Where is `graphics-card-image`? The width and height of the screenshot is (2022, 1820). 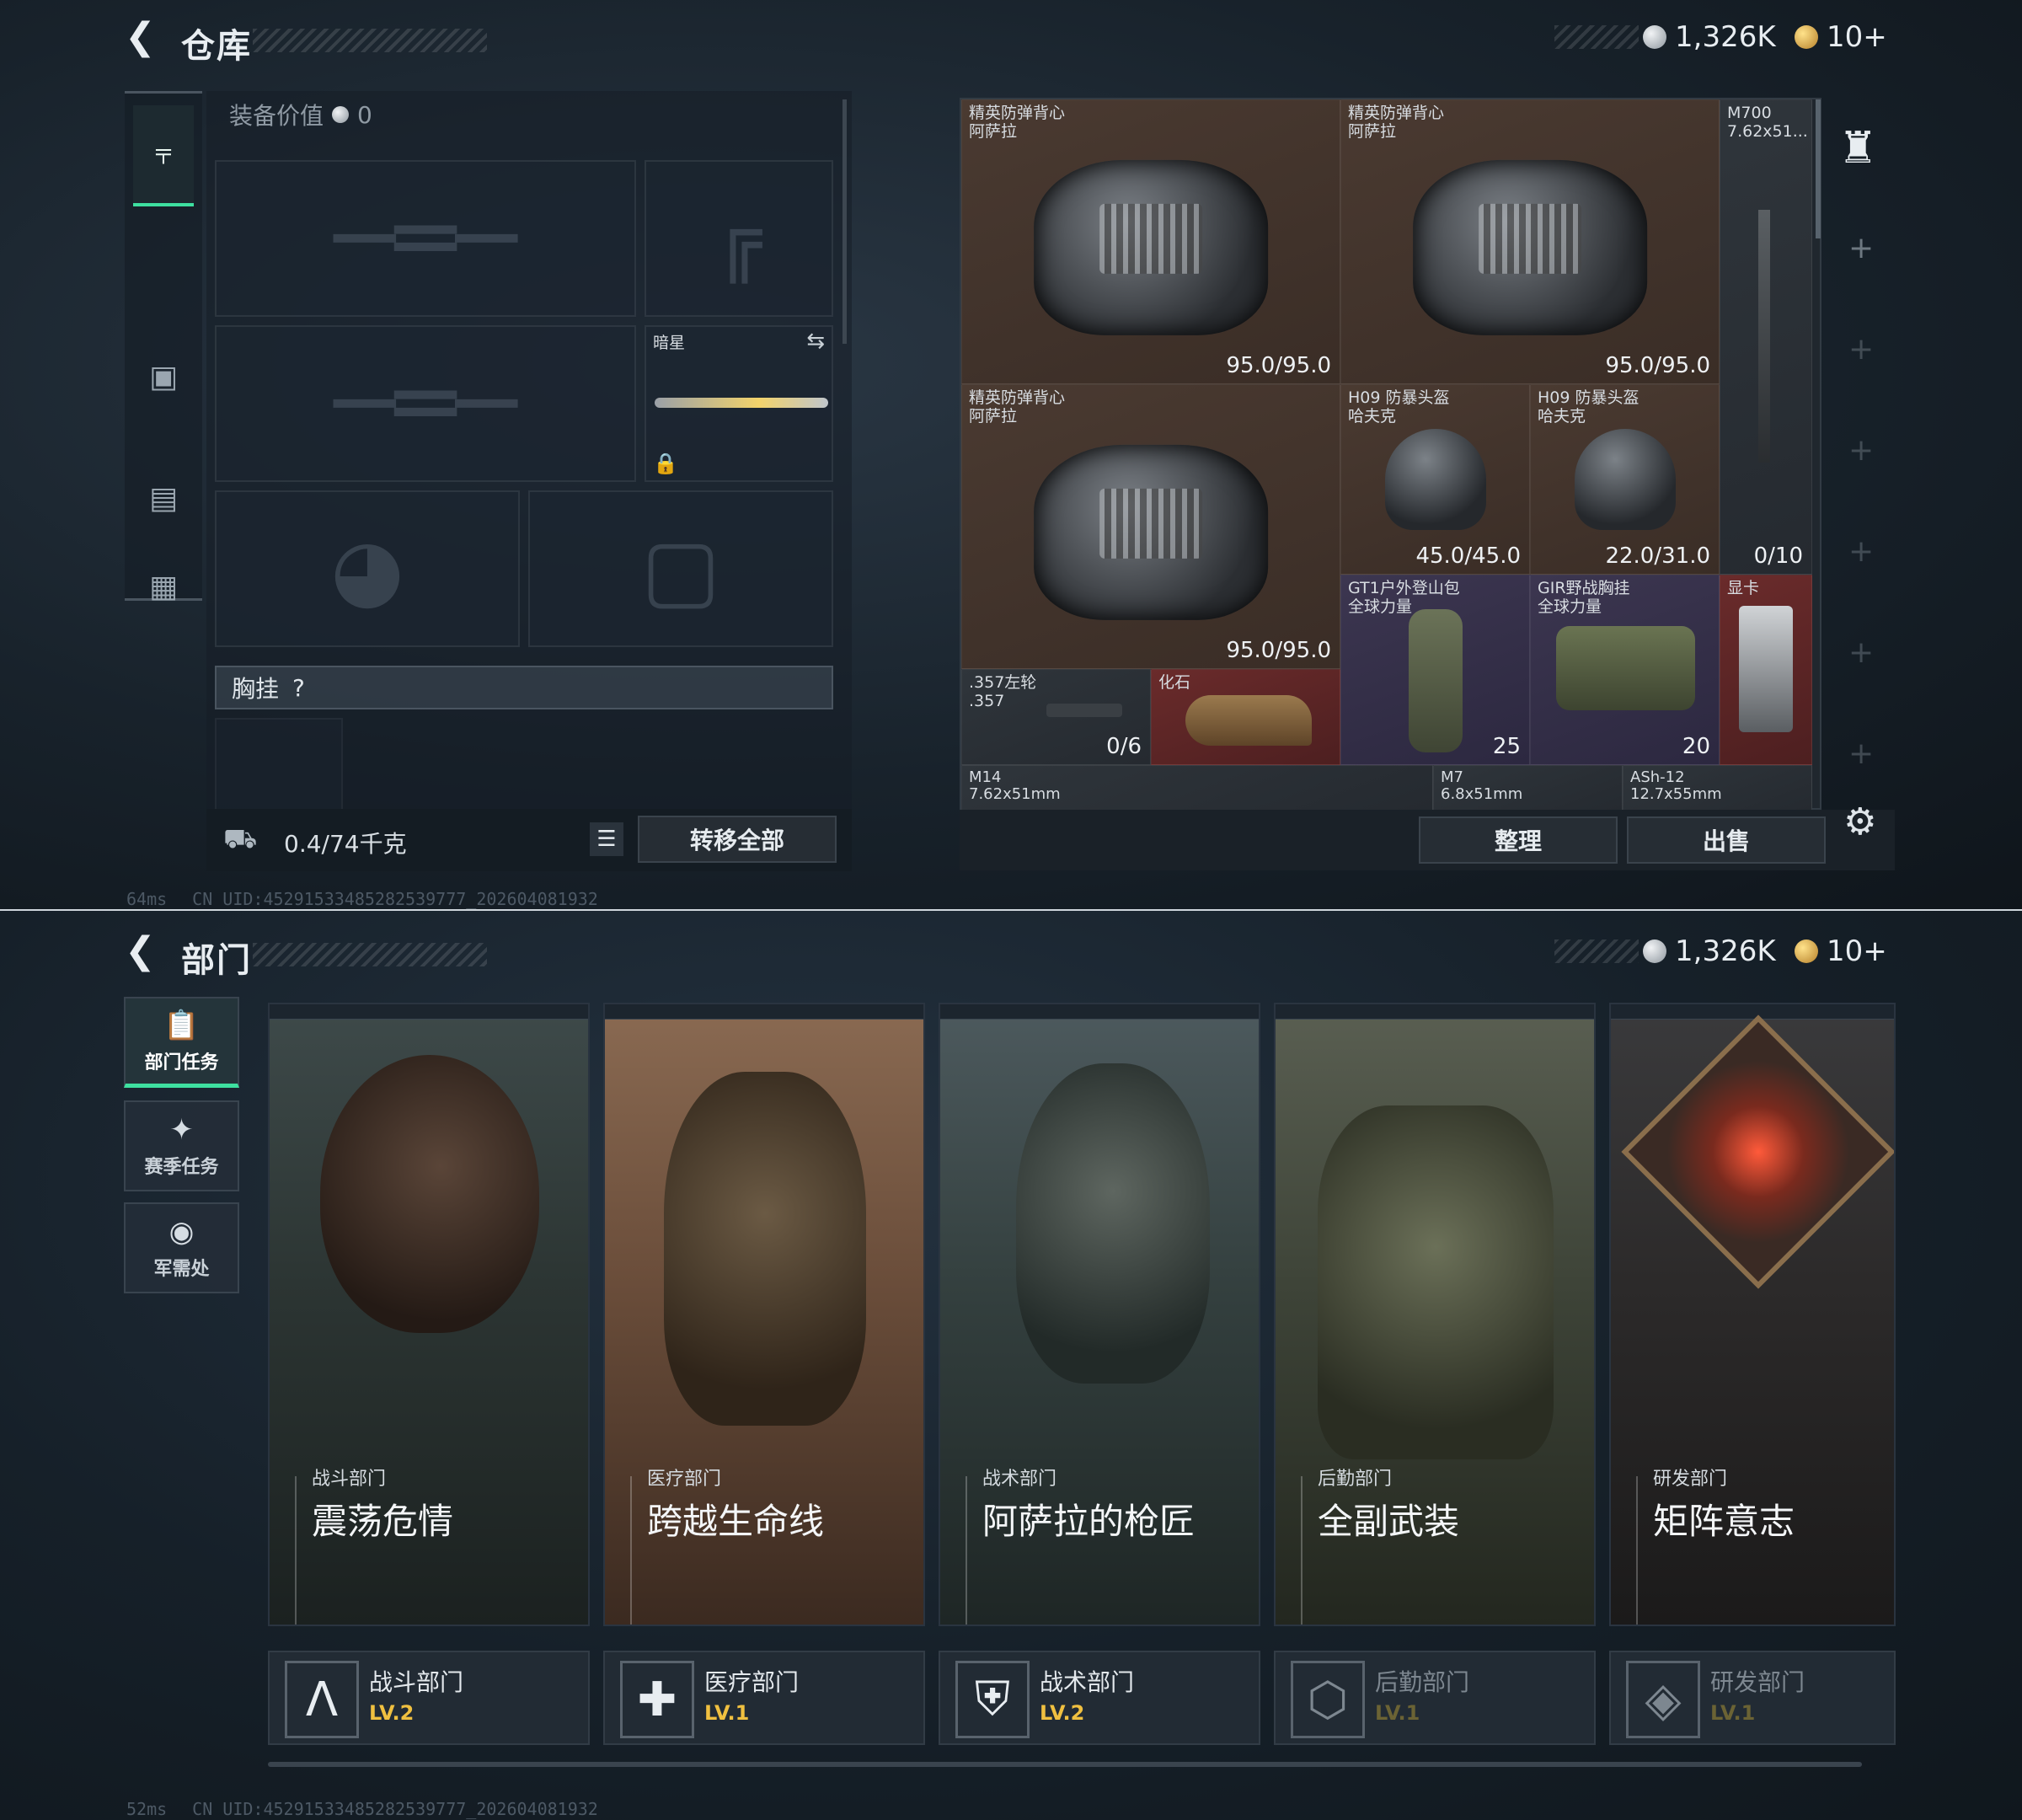
graphics-card-image is located at coordinates (1766, 669).